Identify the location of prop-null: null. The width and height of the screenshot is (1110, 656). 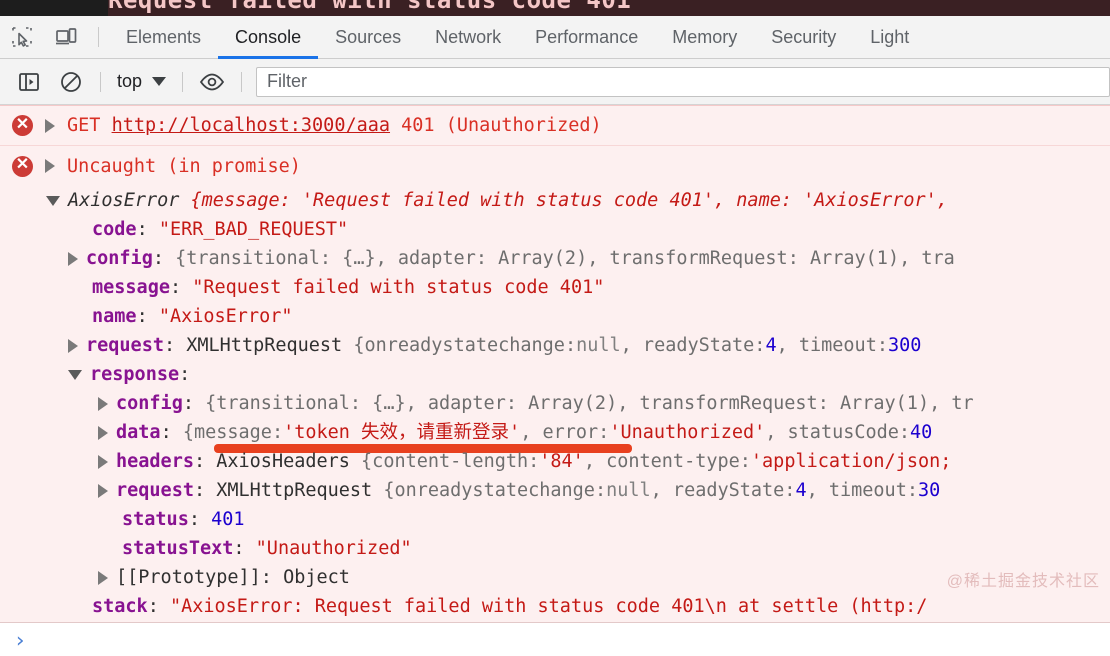
(598, 345).